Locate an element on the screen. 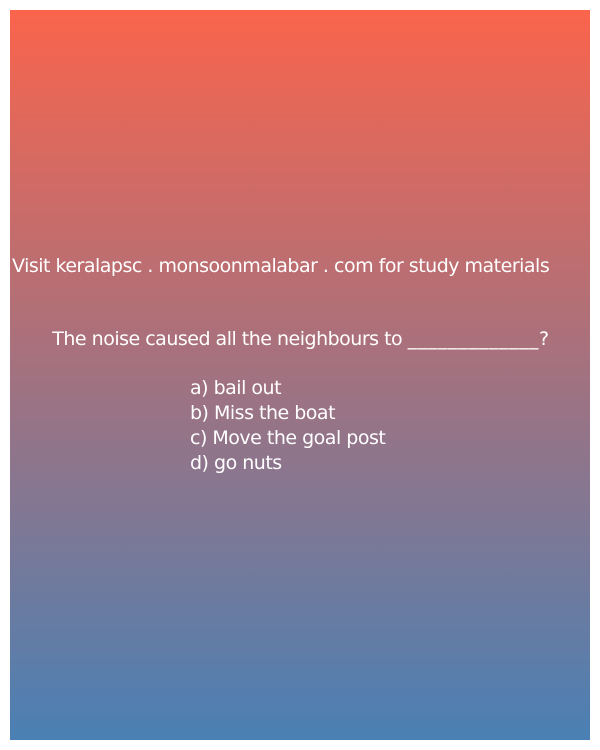 This screenshot has width=600, height=750. option-c: c) Move the goal post is located at coordinates (288, 438).